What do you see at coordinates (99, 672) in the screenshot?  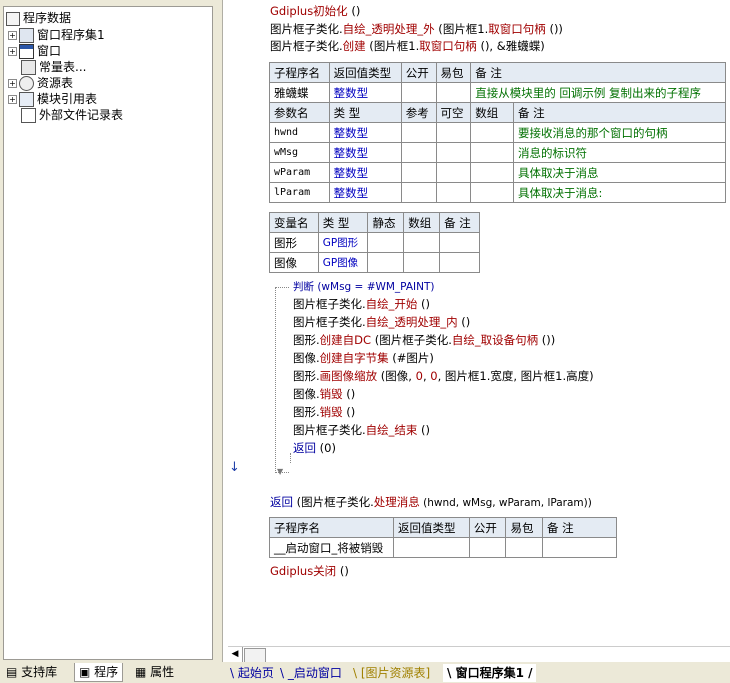 I see `tab-program: ▣ 程序` at bounding box center [99, 672].